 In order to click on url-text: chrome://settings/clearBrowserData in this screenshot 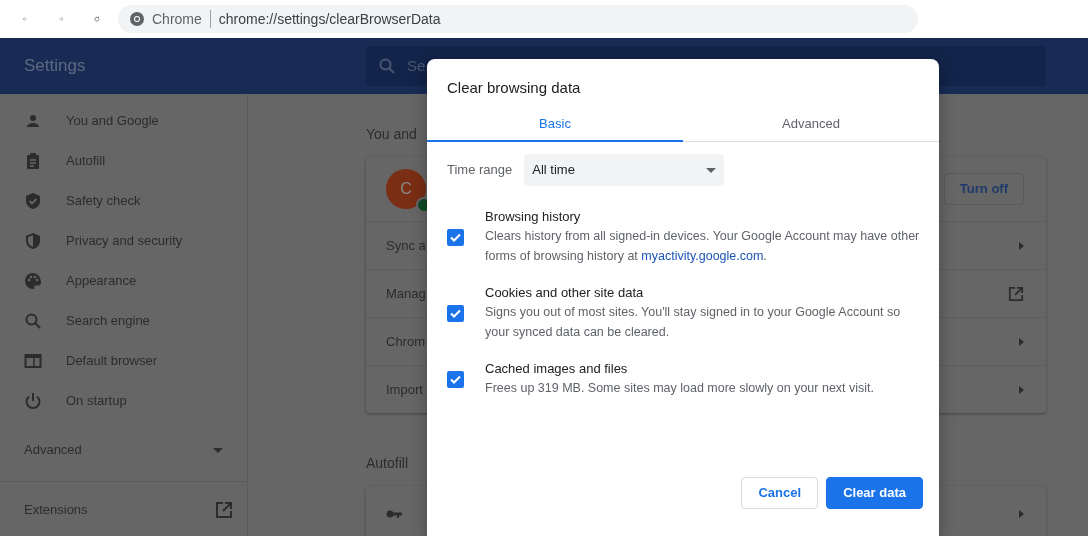, I will do `click(329, 19)`.